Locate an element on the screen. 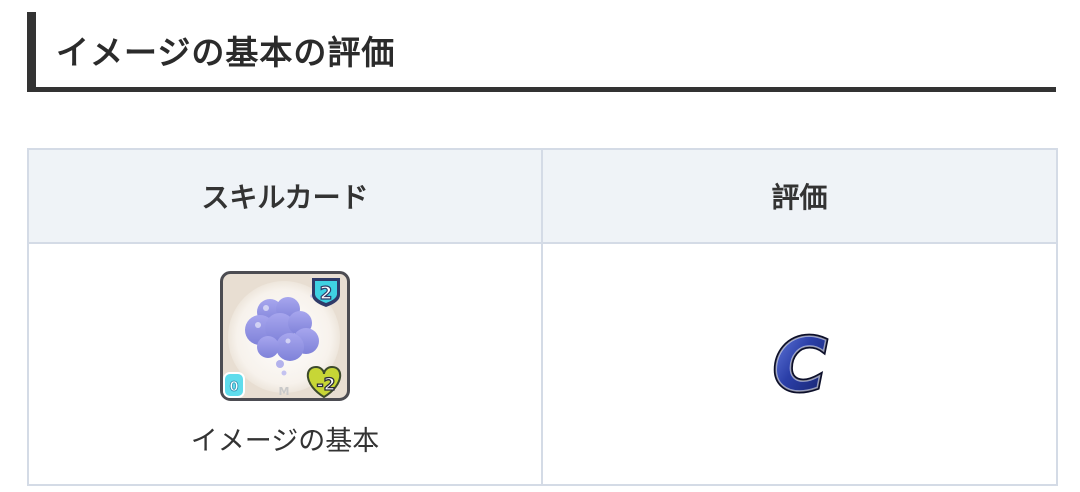 The height and width of the screenshot is (492, 1080). skill-card-name: イメージの基本 is located at coordinates (285, 441).